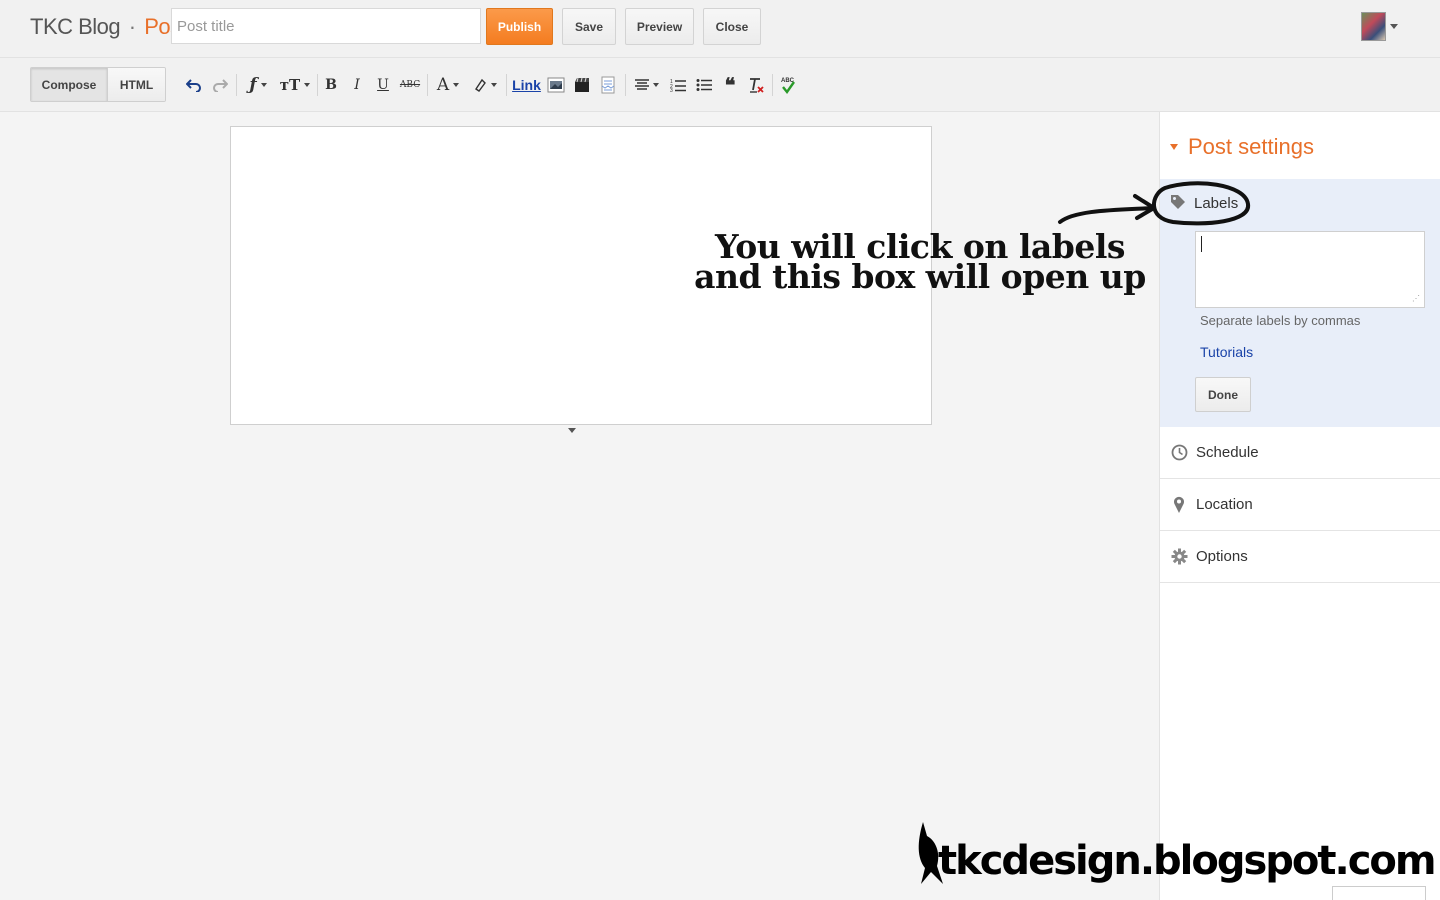 The width and height of the screenshot is (1440, 900). I want to click on save-button: Save, so click(589, 26).